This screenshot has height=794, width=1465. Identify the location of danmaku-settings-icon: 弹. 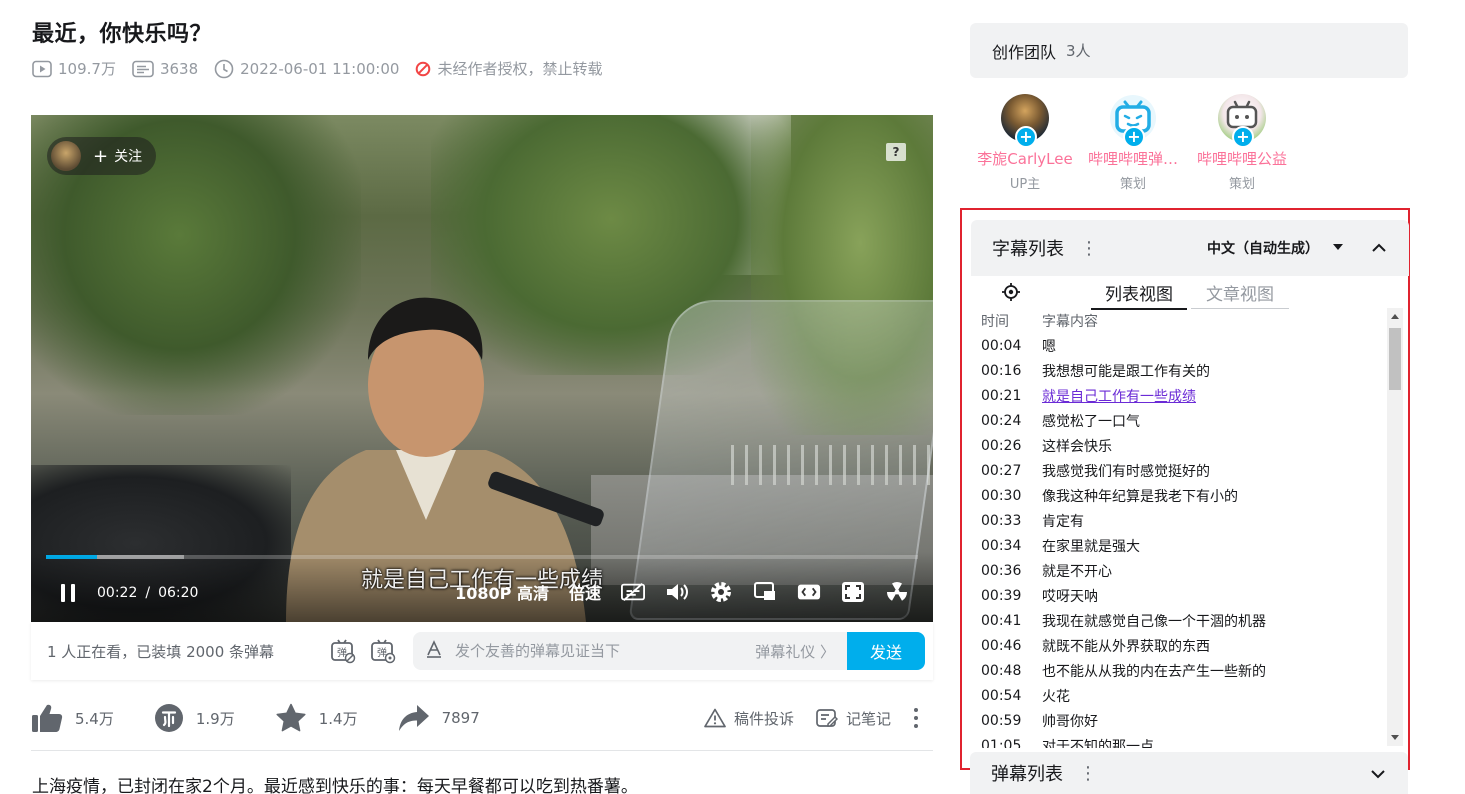
(383, 651).